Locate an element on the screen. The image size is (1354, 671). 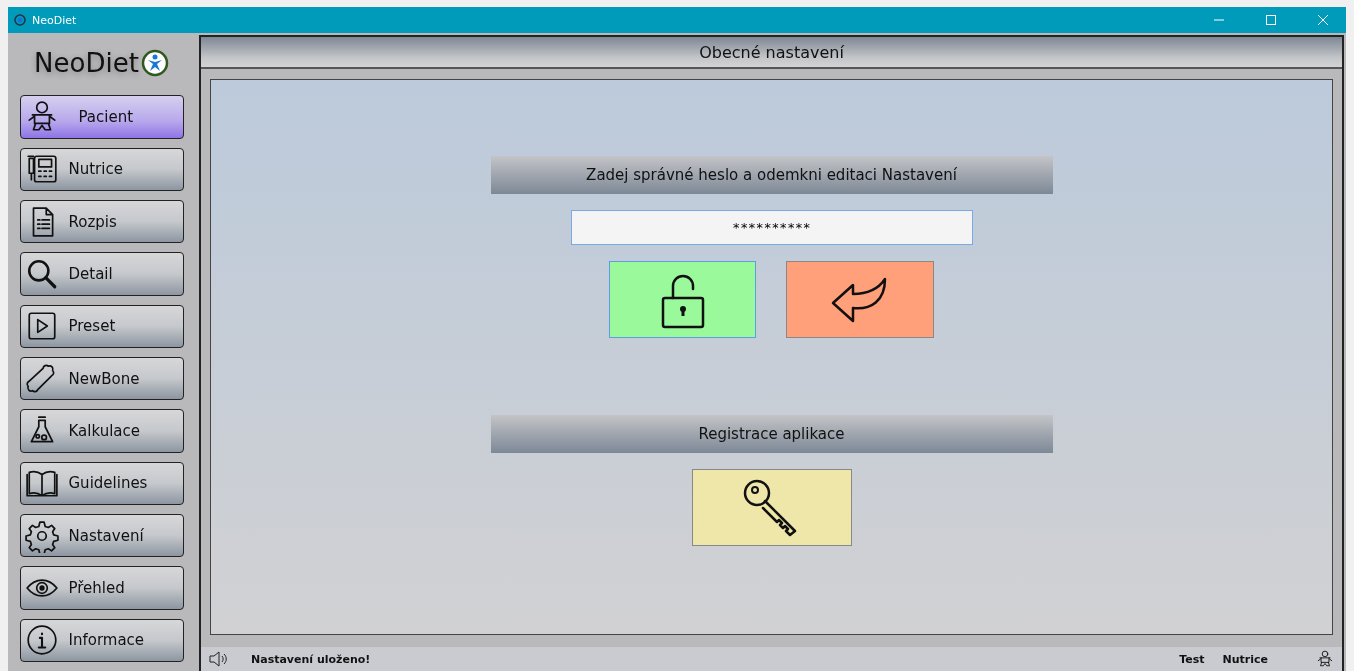
nav-button: Detail is located at coordinates (101, 274).